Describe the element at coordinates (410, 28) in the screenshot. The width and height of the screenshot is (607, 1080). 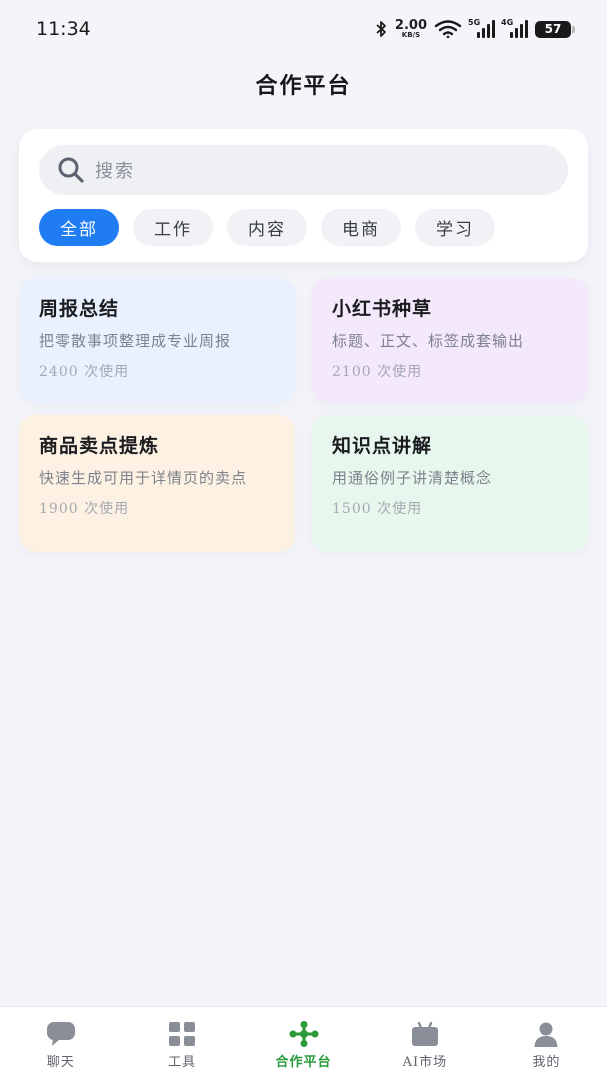
I see `network-speed: 2.00 KB/S` at that location.